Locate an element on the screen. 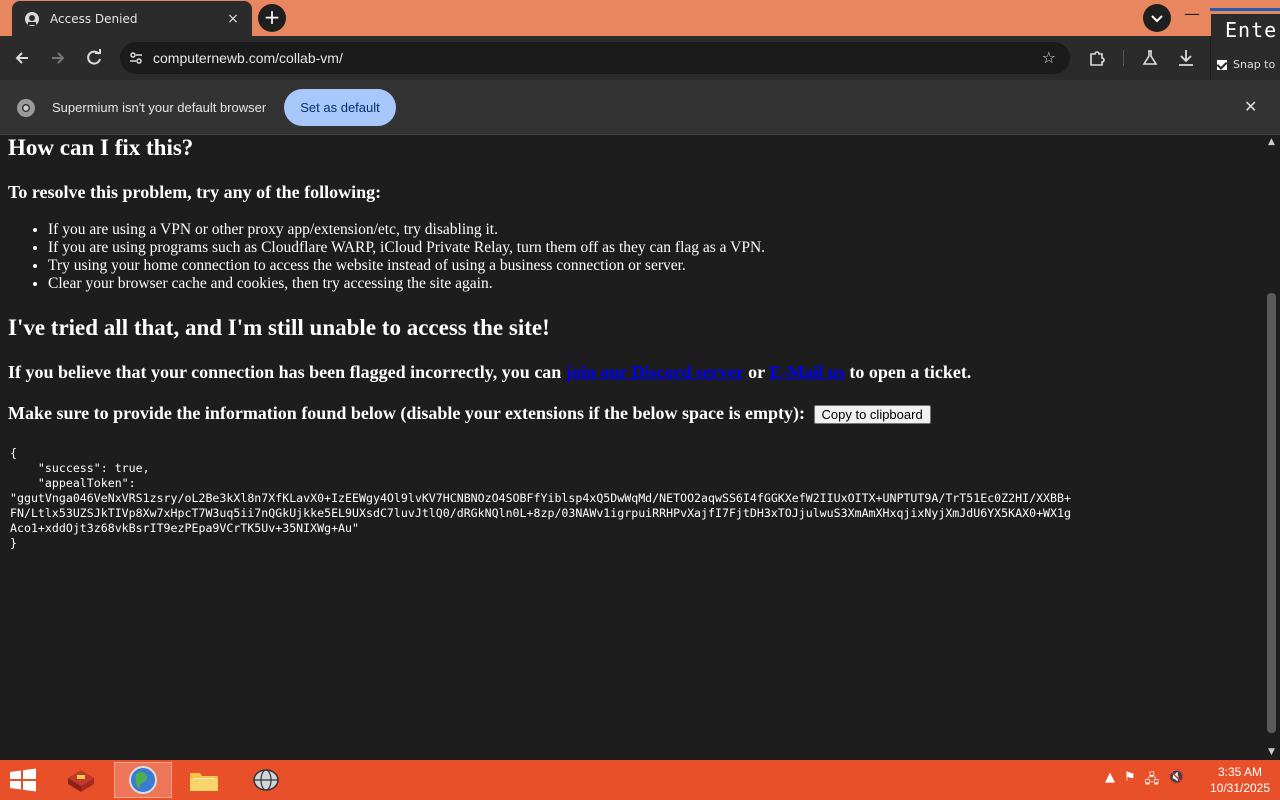 The width and height of the screenshot is (1280, 800). arrow-left-icon is located at coordinates (21, 58).